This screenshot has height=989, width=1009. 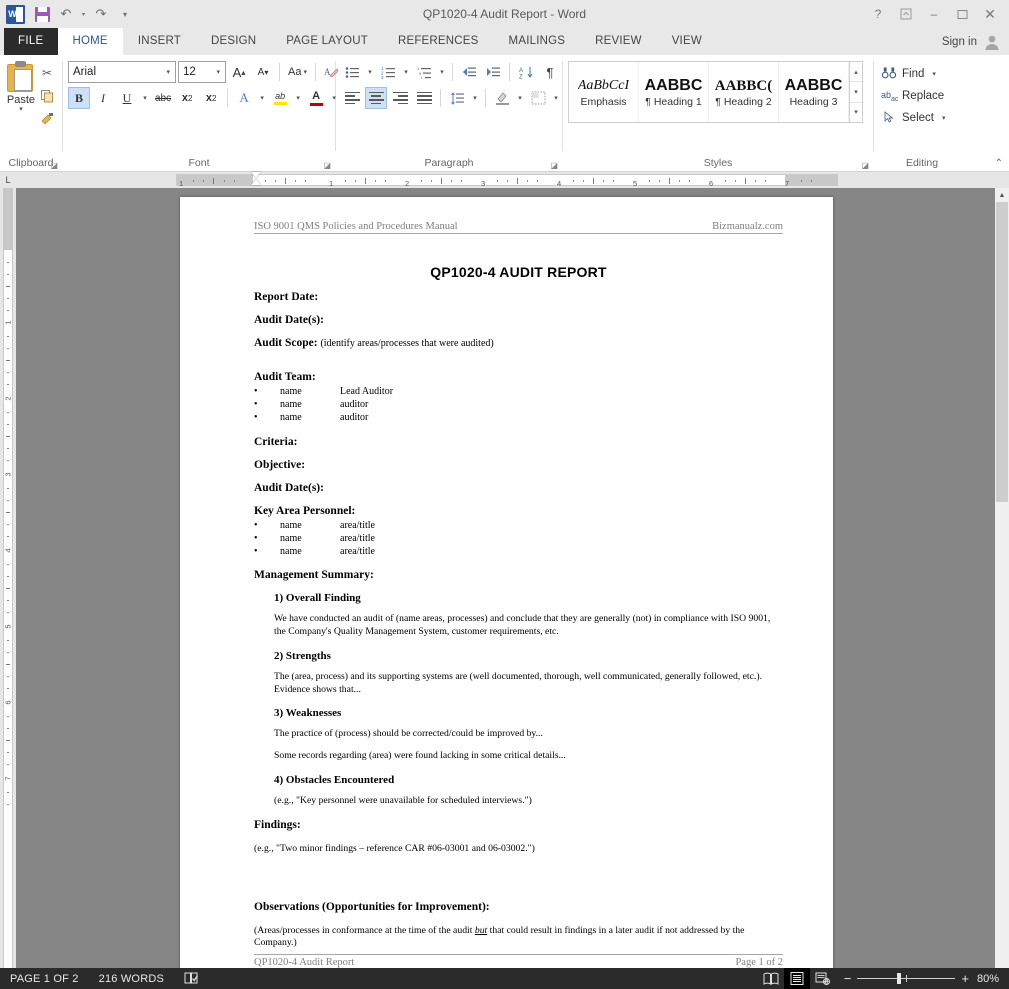 What do you see at coordinates (8, 180) in the screenshot?
I see `tab-stop-selector-icon: L` at bounding box center [8, 180].